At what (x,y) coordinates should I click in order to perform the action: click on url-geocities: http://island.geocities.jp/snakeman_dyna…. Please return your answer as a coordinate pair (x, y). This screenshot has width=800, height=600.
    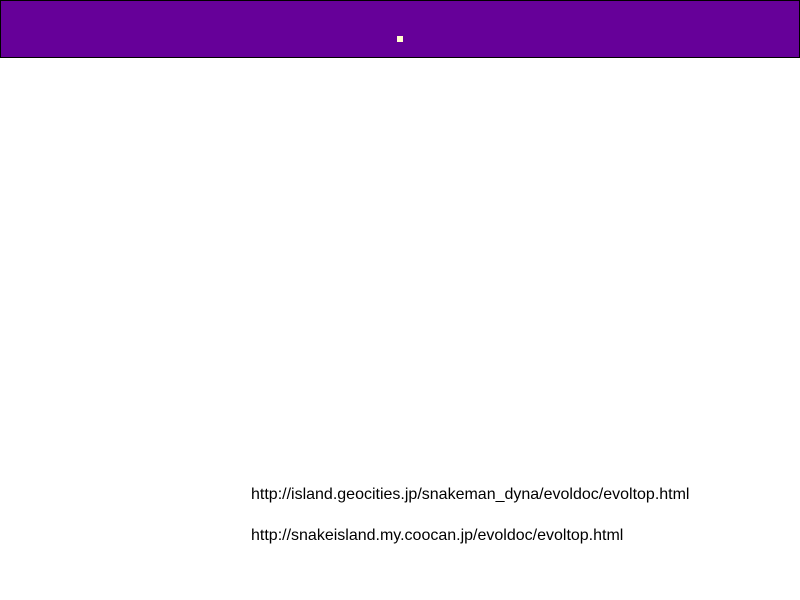
    Looking at the image, I should click on (470, 494).